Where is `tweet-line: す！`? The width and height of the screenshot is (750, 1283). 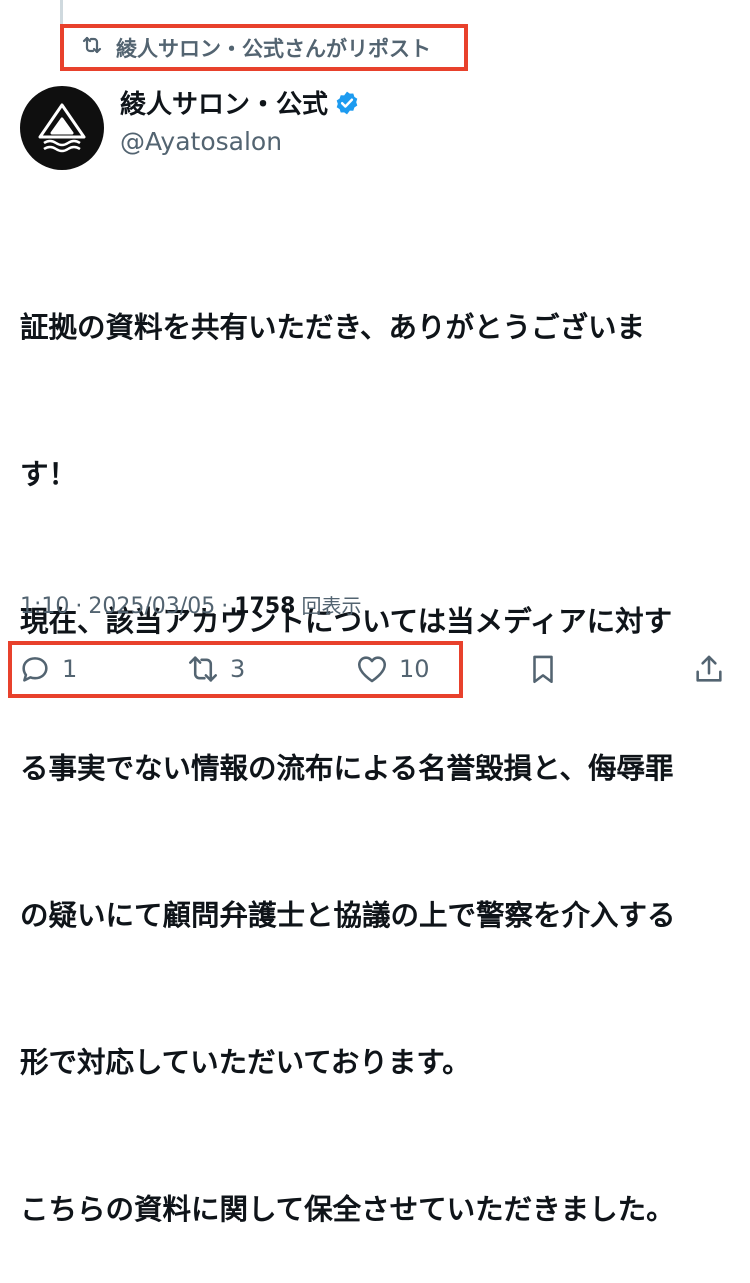
tweet-line: す！ is located at coordinates (49, 474).